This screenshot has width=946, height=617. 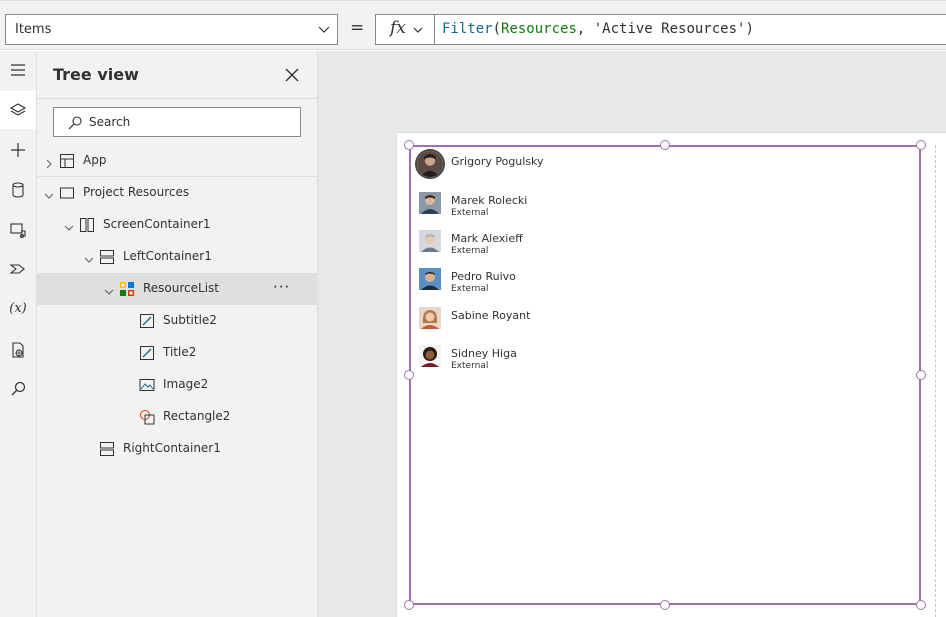 I want to click on hamburger-button, so click(x=18, y=70).